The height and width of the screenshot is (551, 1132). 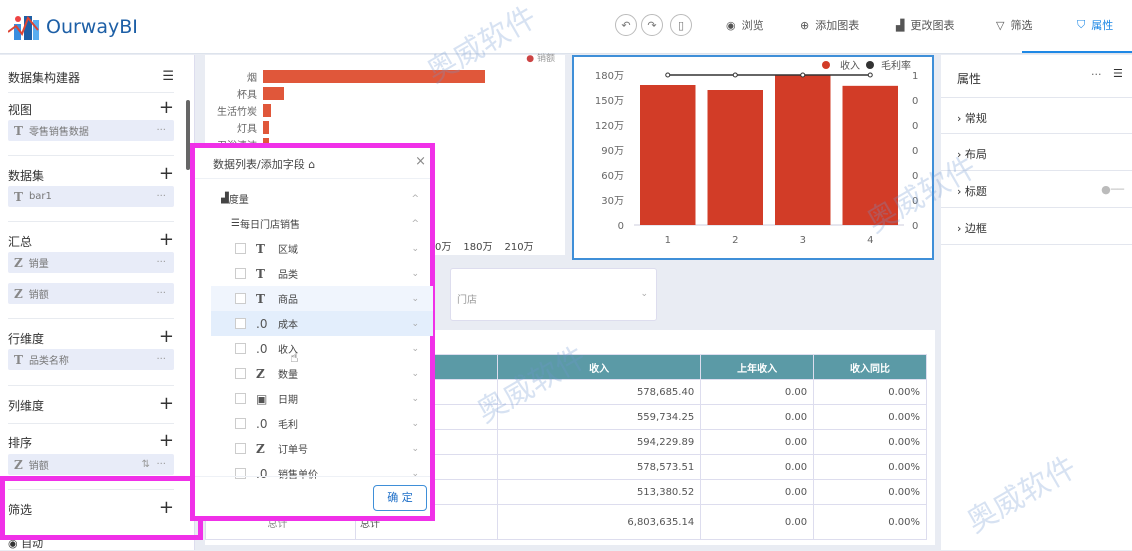 What do you see at coordinates (745, 25) in the screenshot?
I see `preview-button: ◉ 浏览` at bounding box center [745, 25].